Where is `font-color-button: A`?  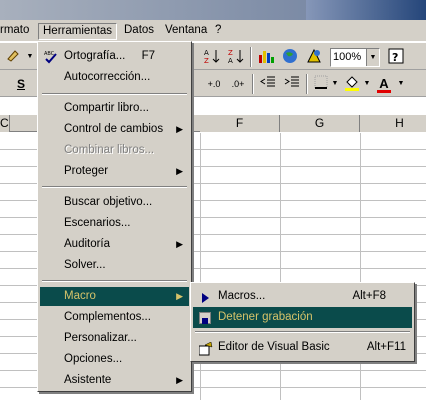
font-color-button: A is located at coordinates (384, 84).